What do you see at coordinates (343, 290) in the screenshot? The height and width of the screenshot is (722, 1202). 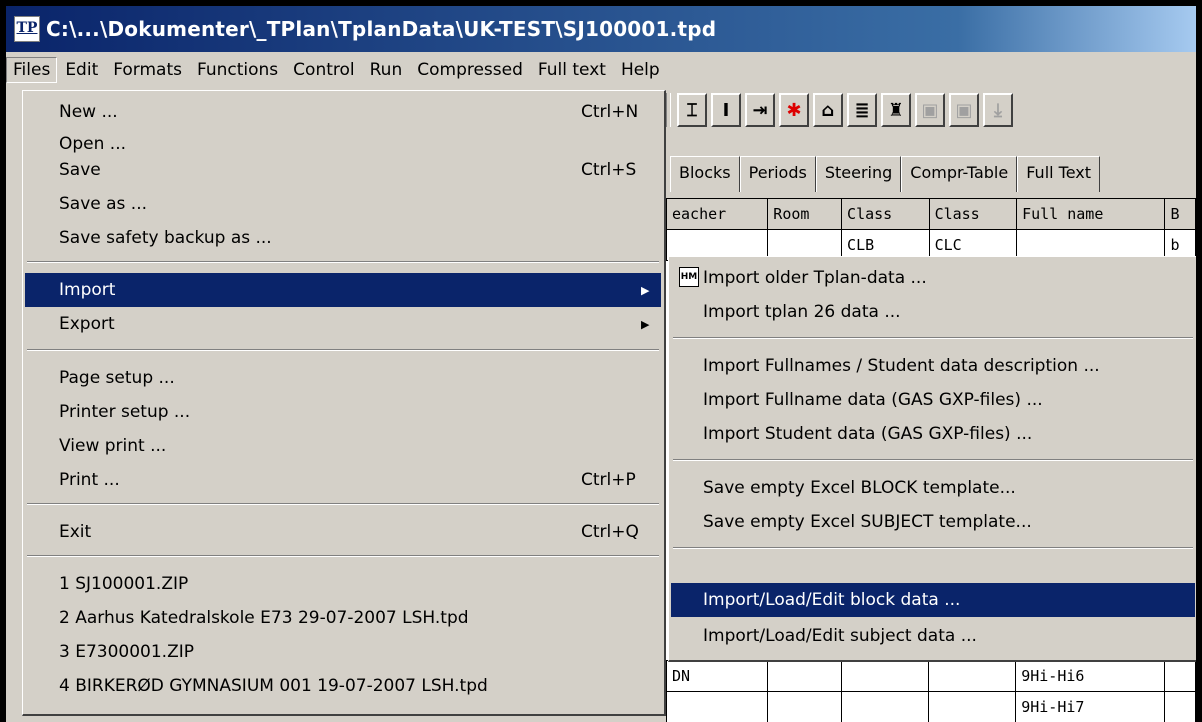 I see `menu-item-import: Import ▶` at bounding box center [343, 290].